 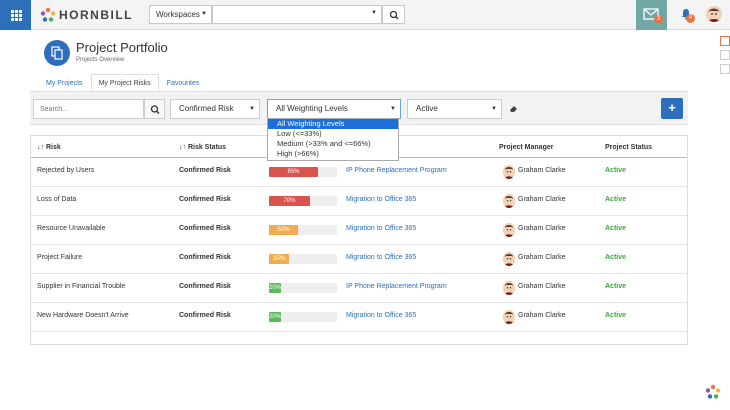 What do you see at coordinates (100, 60) in the screenshot?
I see `page-subtitle: Projects Overview` at bounding box center [100, 60].